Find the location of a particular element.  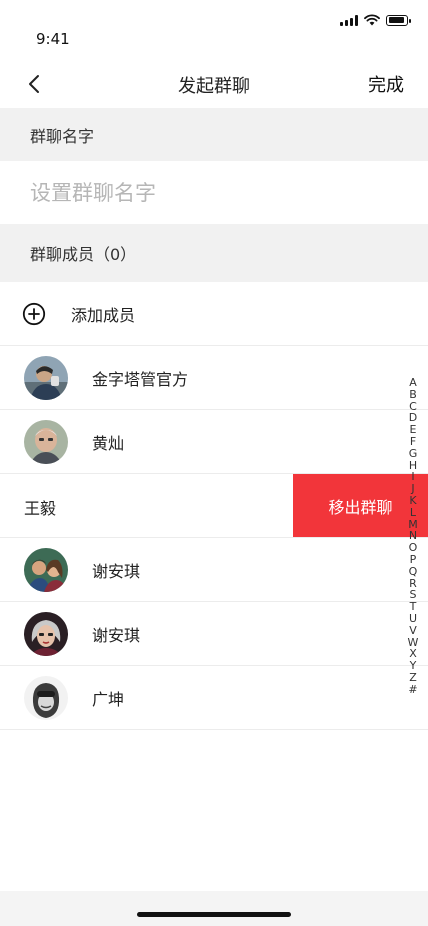

status-bar: 9:41 is located at coordinates (214, 30).